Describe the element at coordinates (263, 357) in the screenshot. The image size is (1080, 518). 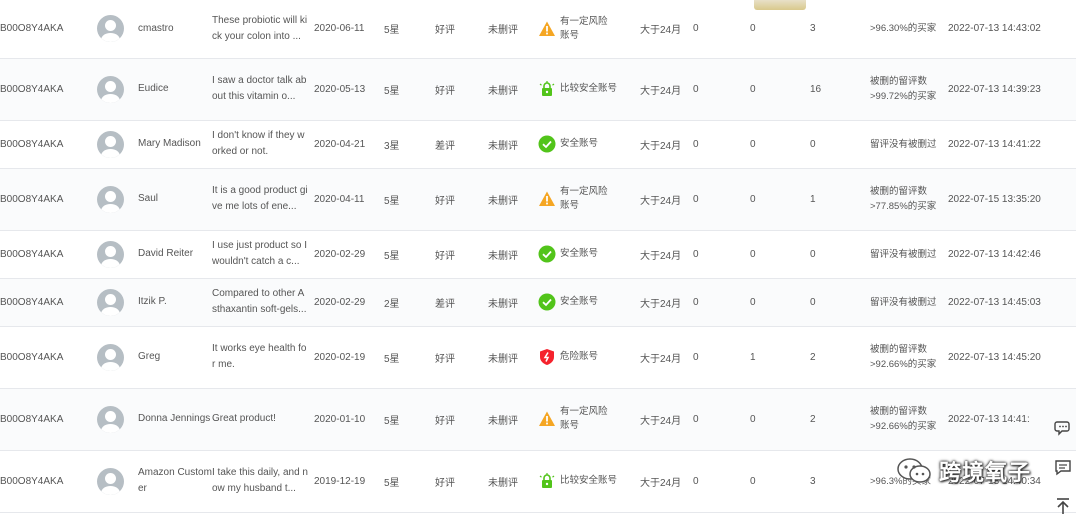
I see `review-text: It works eye health for me.` at that location.